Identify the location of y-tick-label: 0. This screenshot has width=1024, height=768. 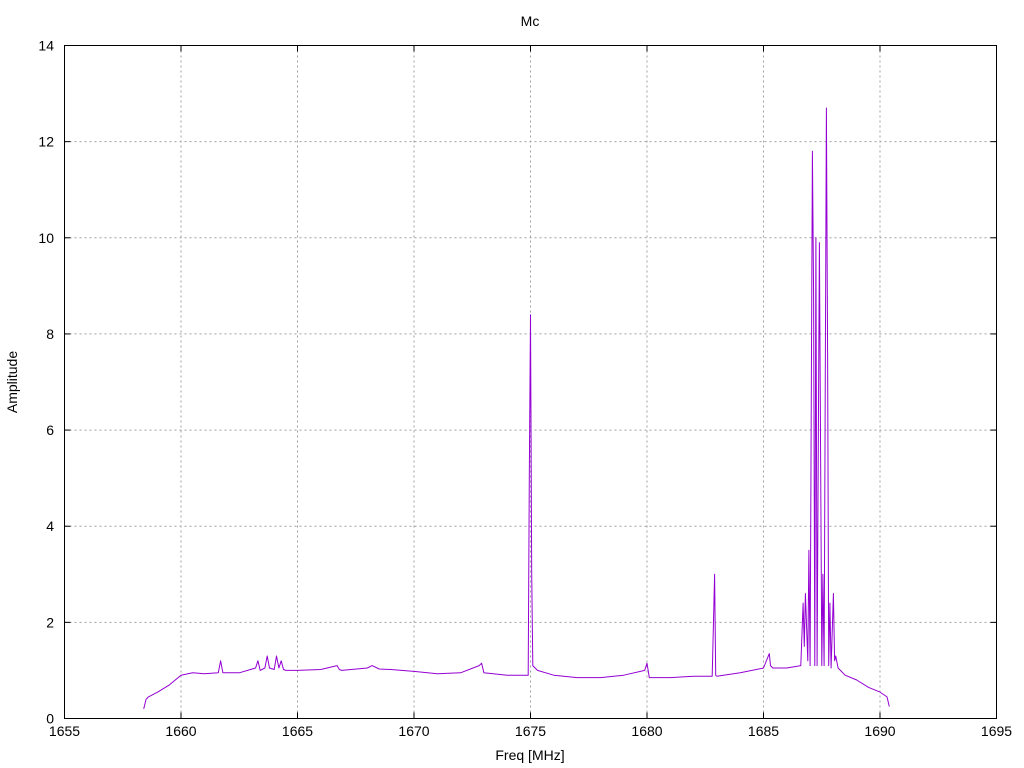
(50, 719).